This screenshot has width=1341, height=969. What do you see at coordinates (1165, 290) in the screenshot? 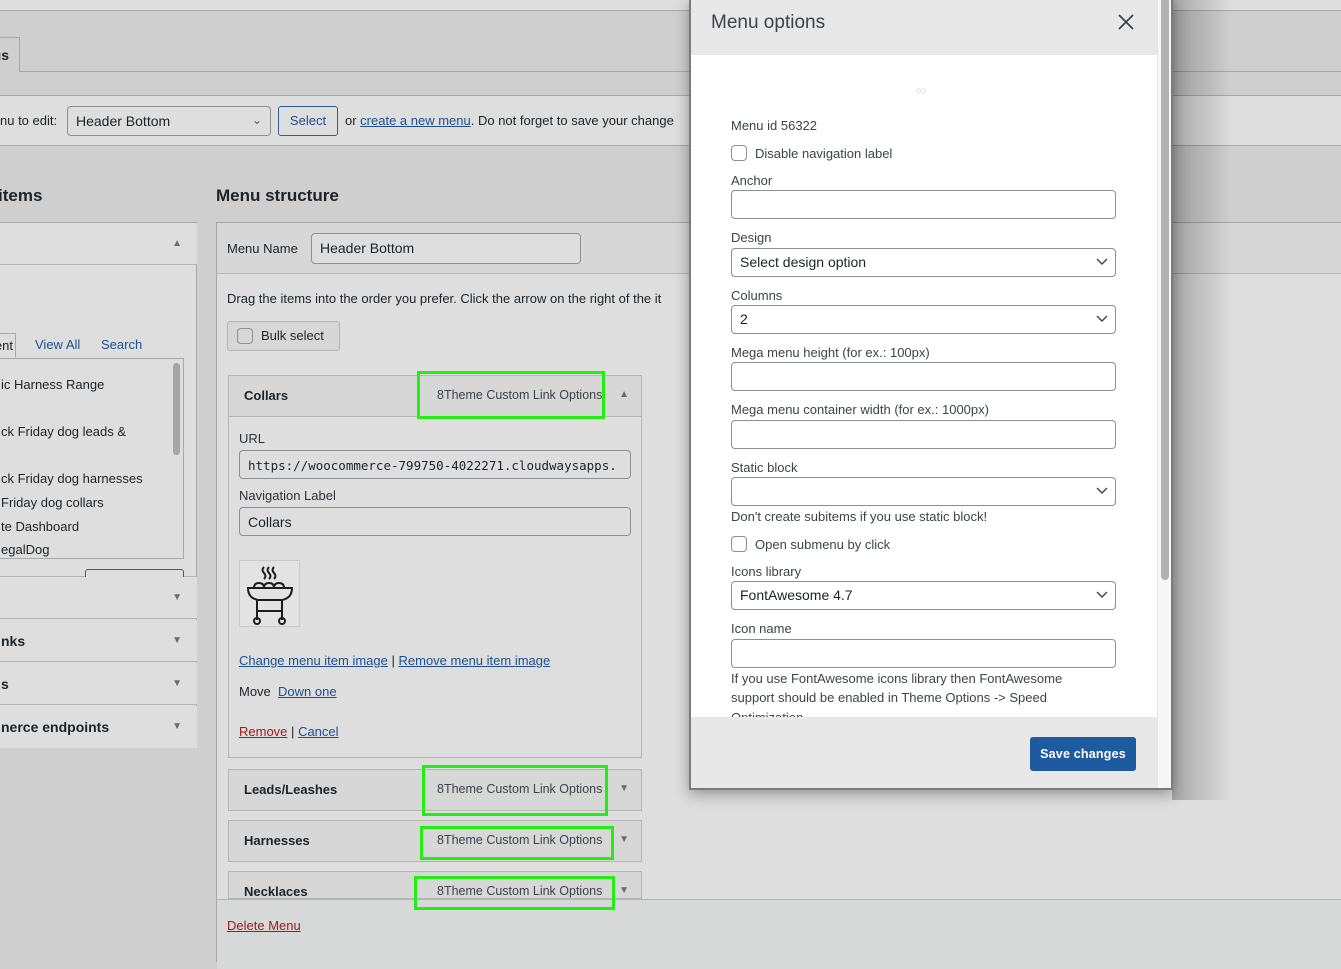
I see `modal-scrollbar-thumb` at bounding box center [1165, 290].